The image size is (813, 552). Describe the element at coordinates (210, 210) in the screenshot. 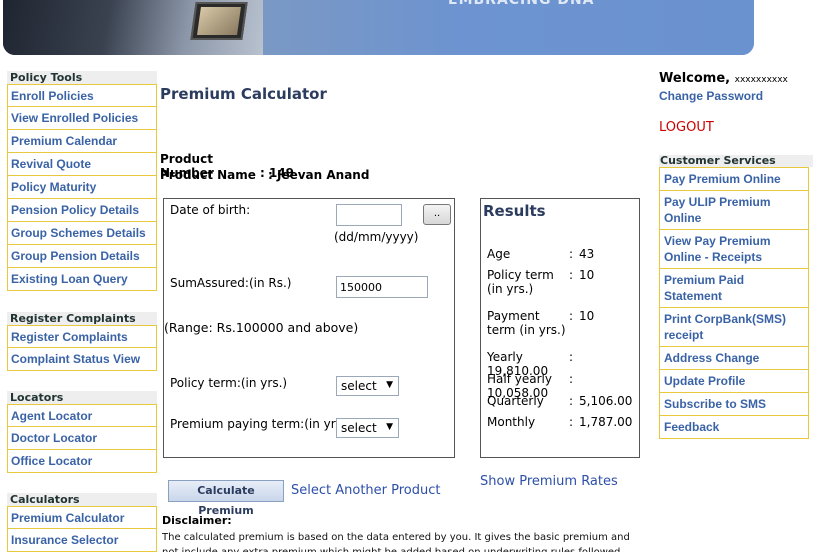

I see `dob-label: Date of birth:` at that location.